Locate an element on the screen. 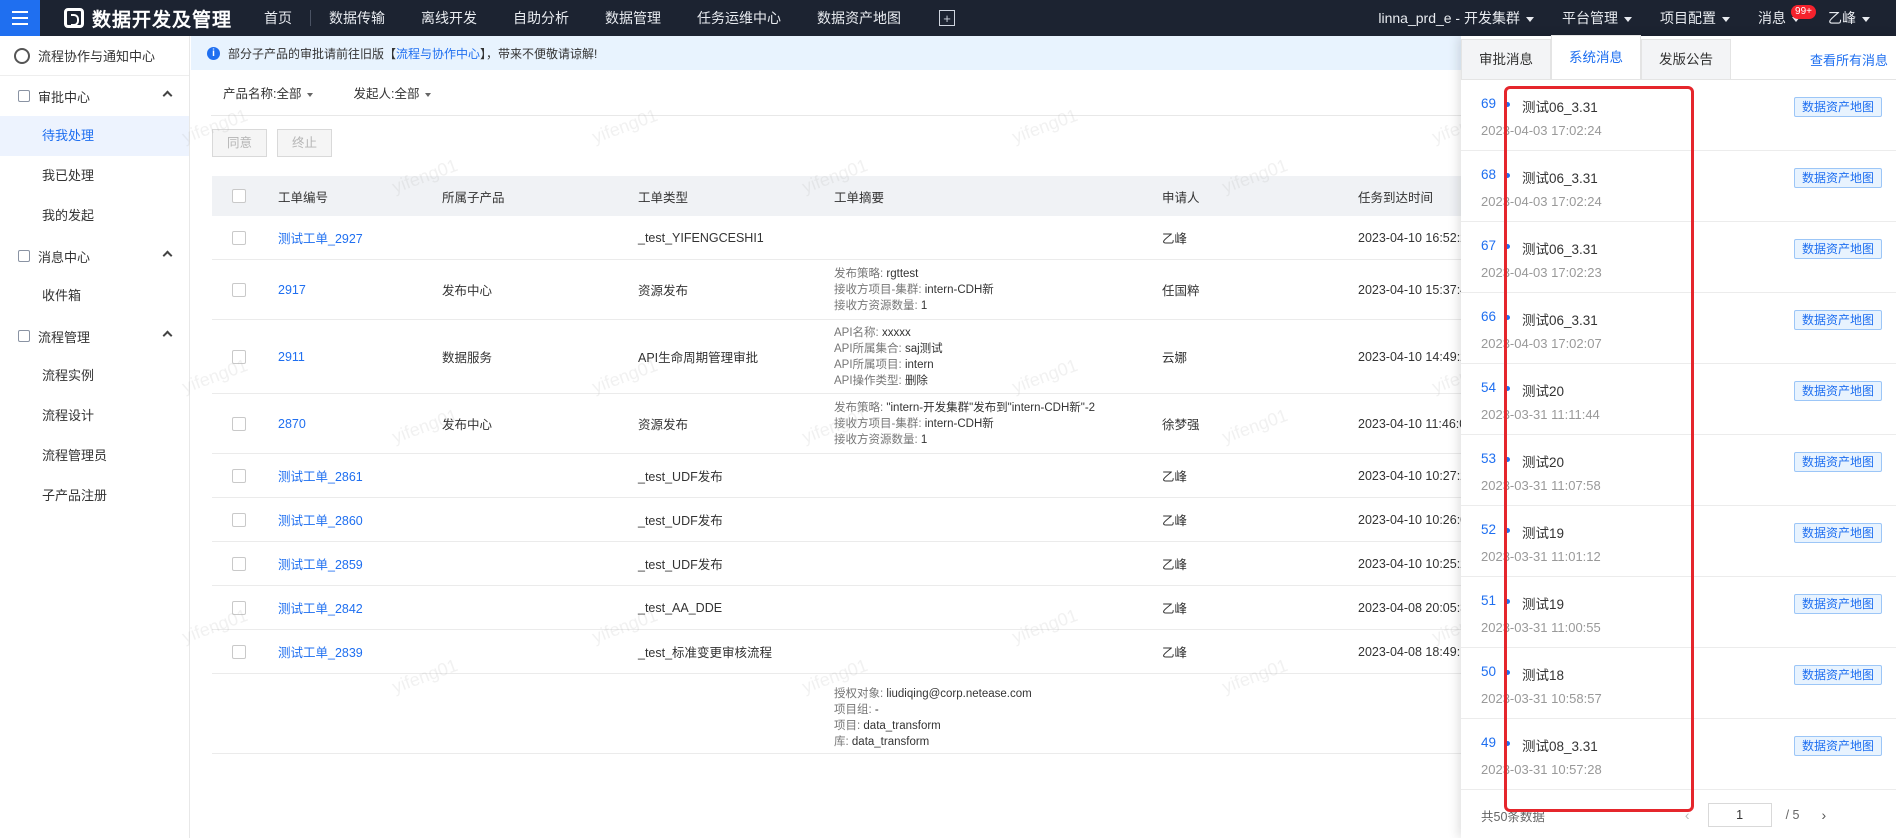 This screenshot has height=838, width=1896. sidebar-group-messages: 消息中心 is located at coordinates (94, 256).